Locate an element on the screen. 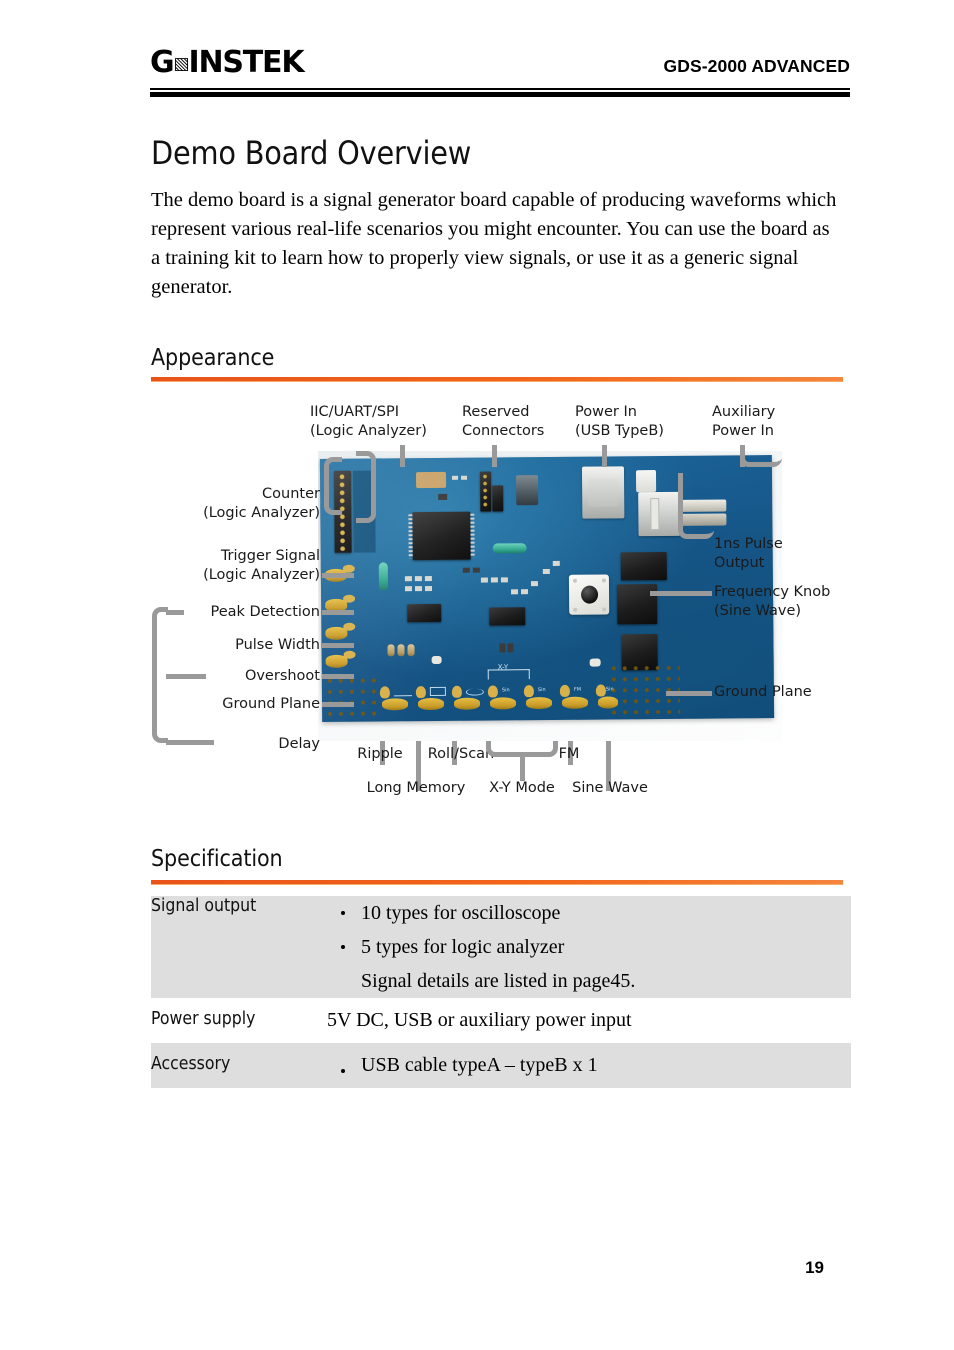  callout-trigger-signal: Trigger Signal (Logic Analyzer) is located at coordinates (261, 565).